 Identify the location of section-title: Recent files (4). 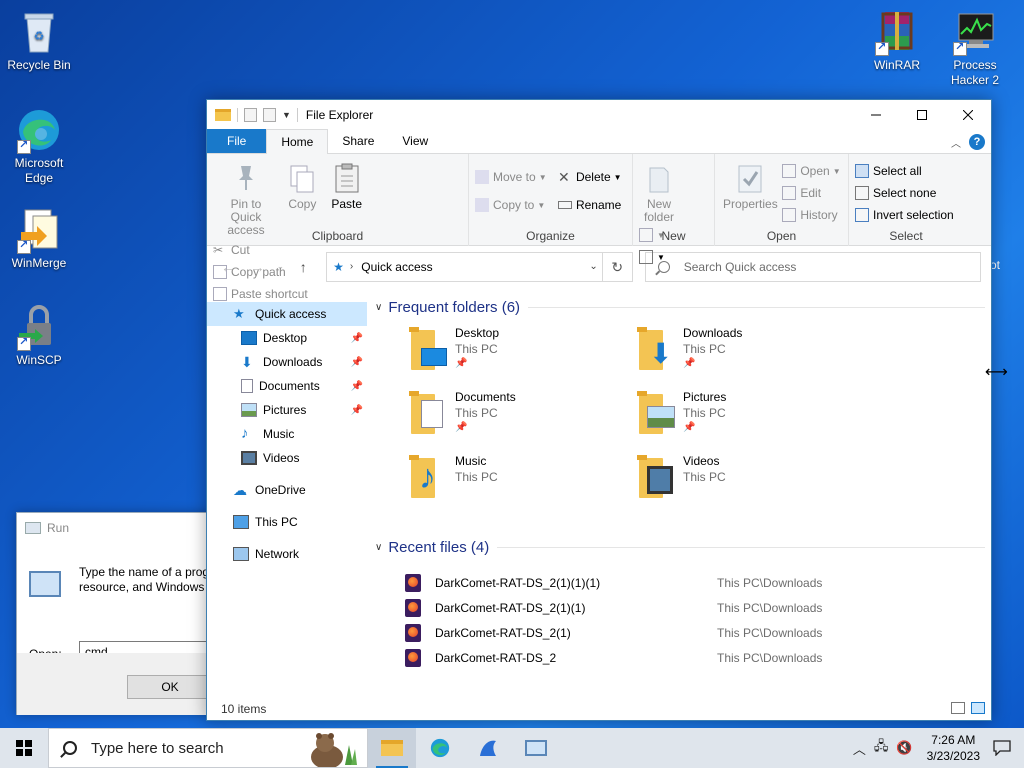
(439, 547).